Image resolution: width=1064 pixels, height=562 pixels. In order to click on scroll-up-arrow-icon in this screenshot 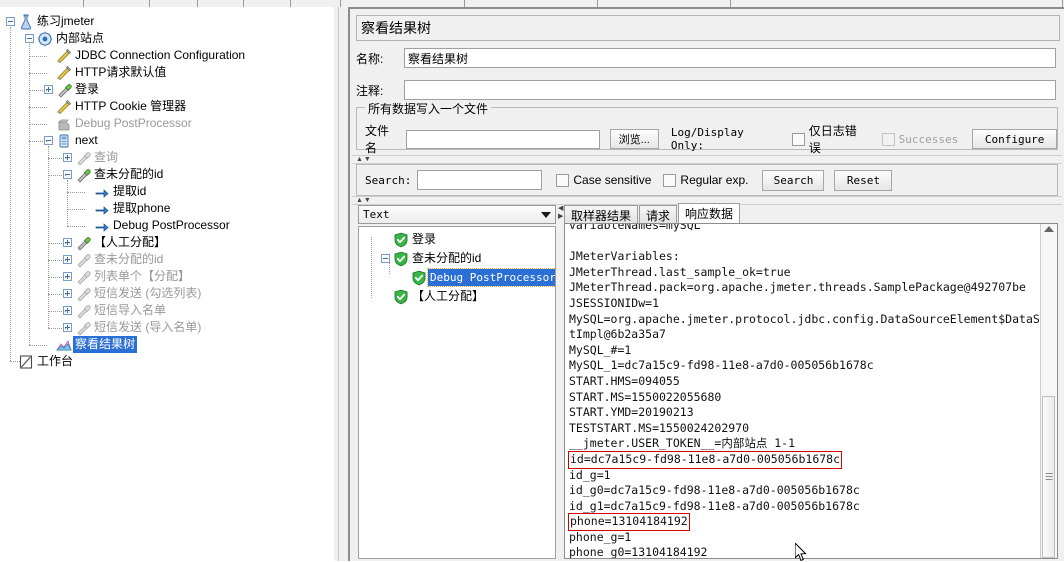, I will do `click(1049, 229)`.